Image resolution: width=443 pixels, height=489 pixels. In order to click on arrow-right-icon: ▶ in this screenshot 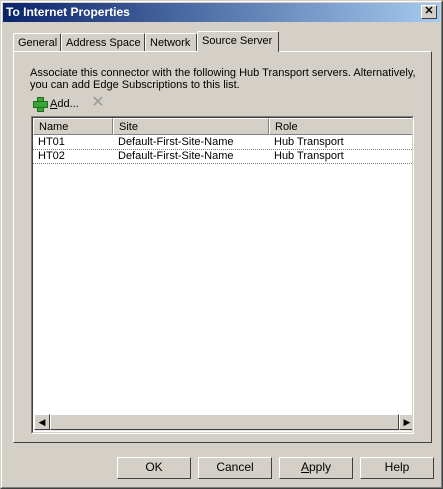, I will do `click(407, 422)`.